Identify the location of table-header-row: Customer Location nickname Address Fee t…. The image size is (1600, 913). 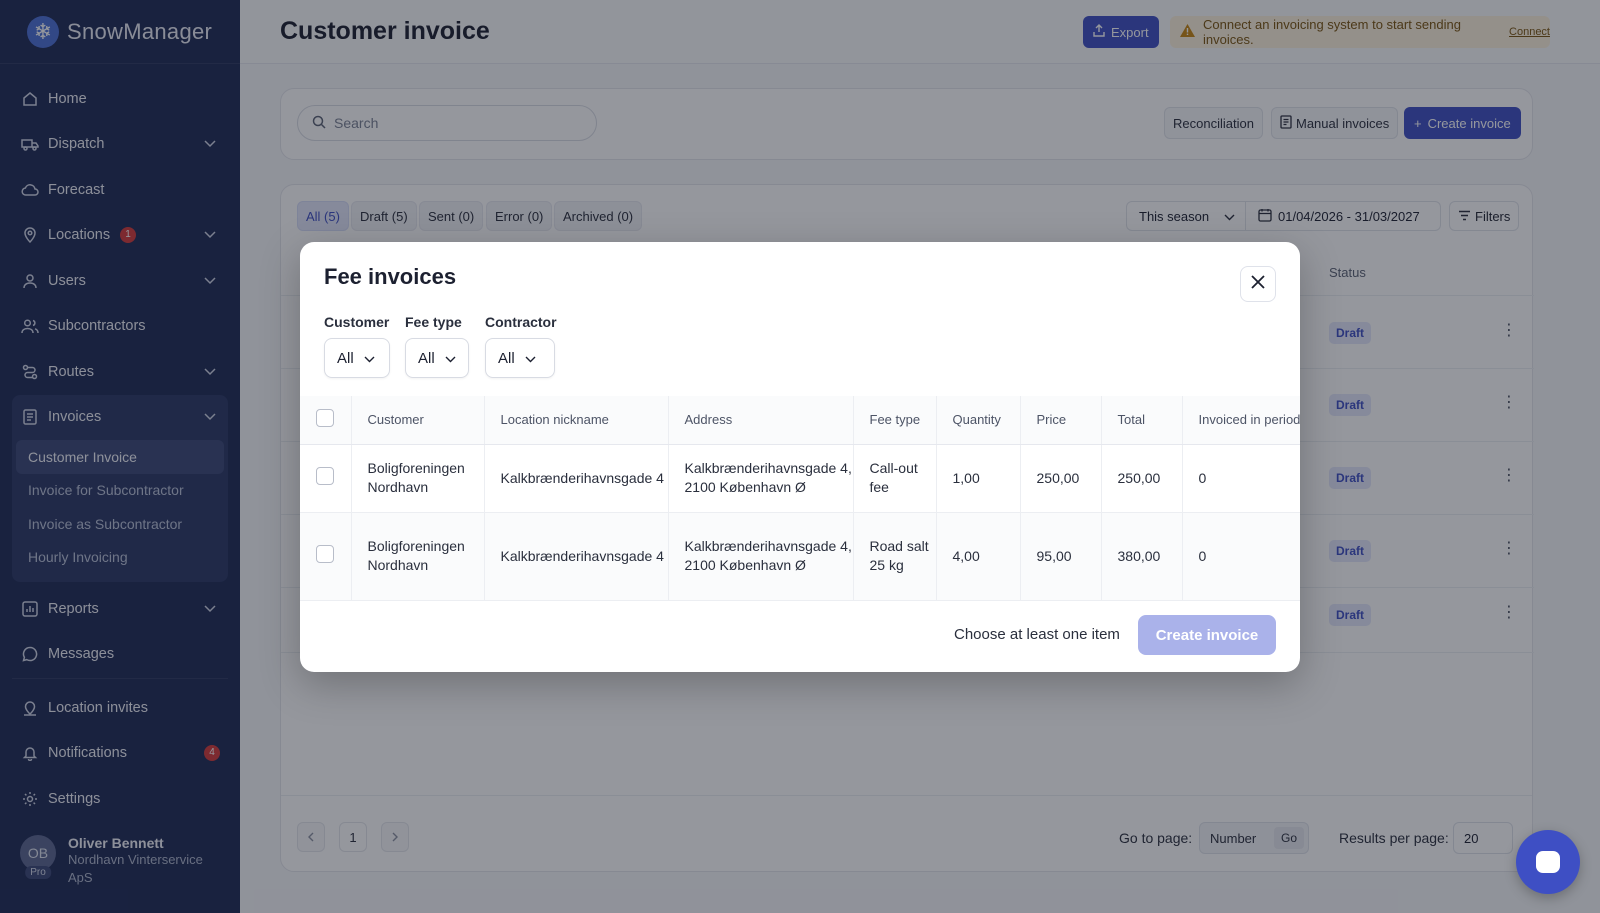
(800, 420).